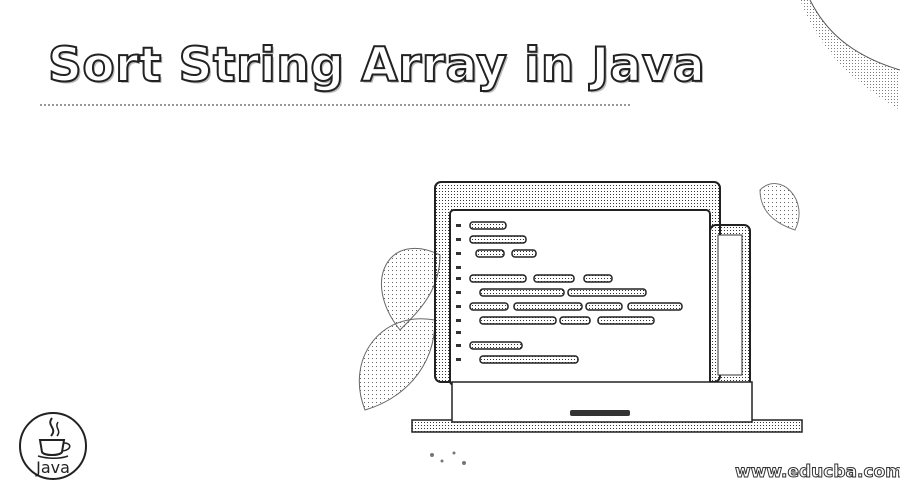 The height and width of the screenshot is (500, 900). Describe the element at coordinates (53, 446) in the screenshot. I see `java-logo-badge: Java` at that location.